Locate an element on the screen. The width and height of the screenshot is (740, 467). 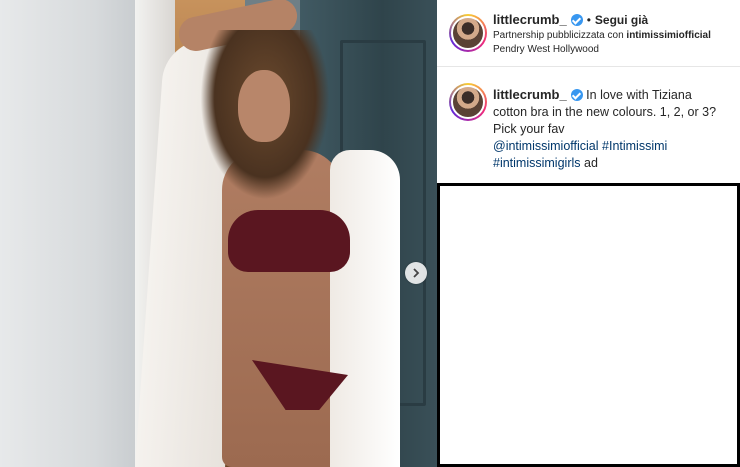
avatar is located at coordinates (468, 33).